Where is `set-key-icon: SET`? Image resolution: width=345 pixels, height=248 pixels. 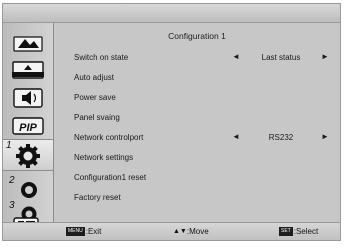
set-key-icon: SET is located at coordinates (286, 231).